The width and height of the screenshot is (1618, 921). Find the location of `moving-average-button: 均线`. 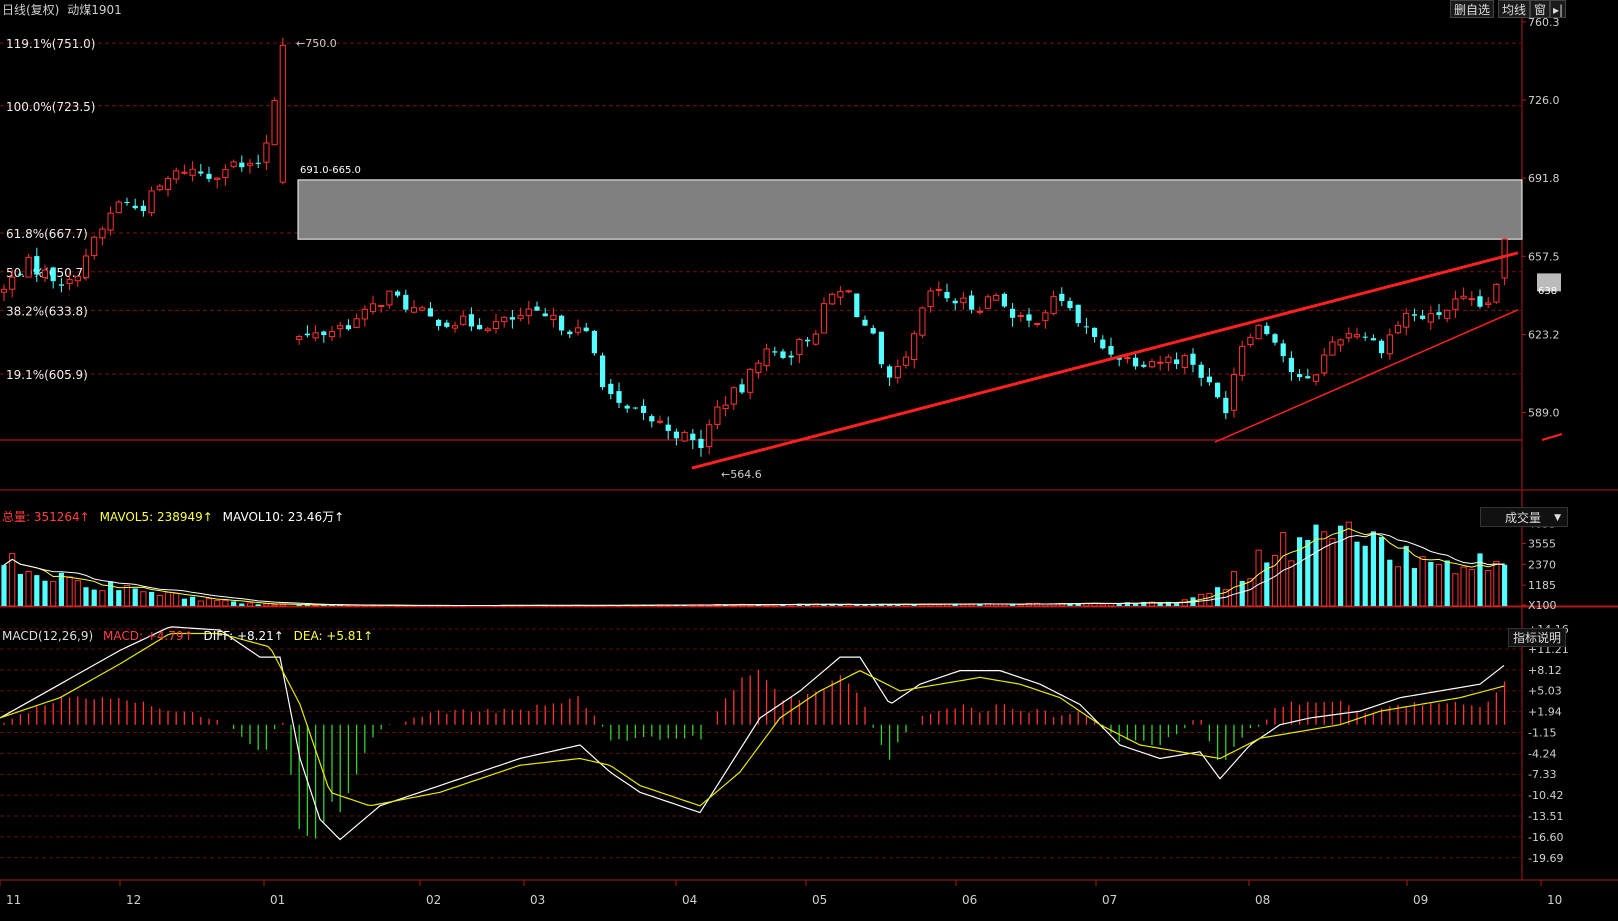

moving-average-button: 均线 is located at coordinates (1514, 9).